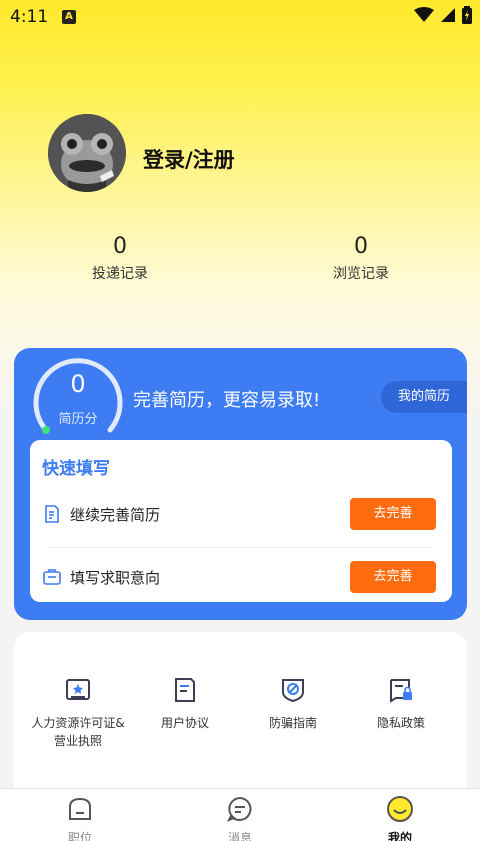  What do you see at coordinates (115, 514) in the screenshot?
I see `quick-fill-label: 继续完善简历` at bounding box center [115, 514].